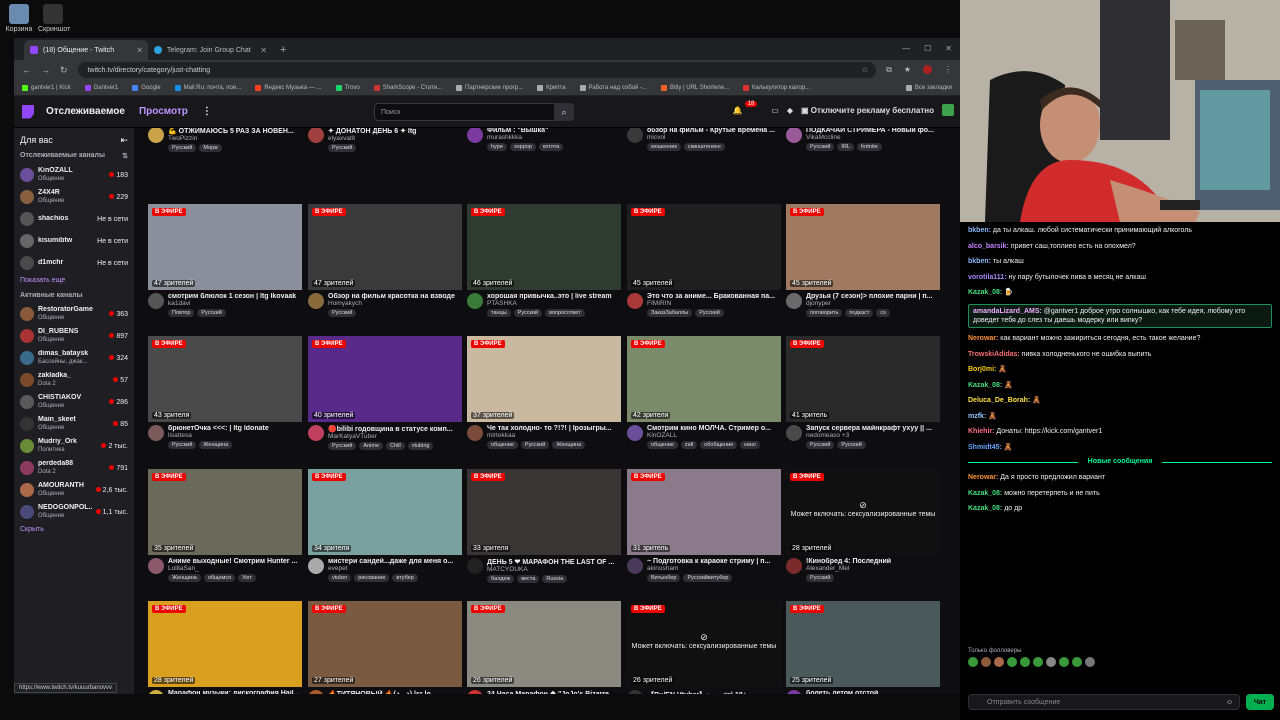  I want to click on bookmark-star-icon: ☆, so click(865, 70).